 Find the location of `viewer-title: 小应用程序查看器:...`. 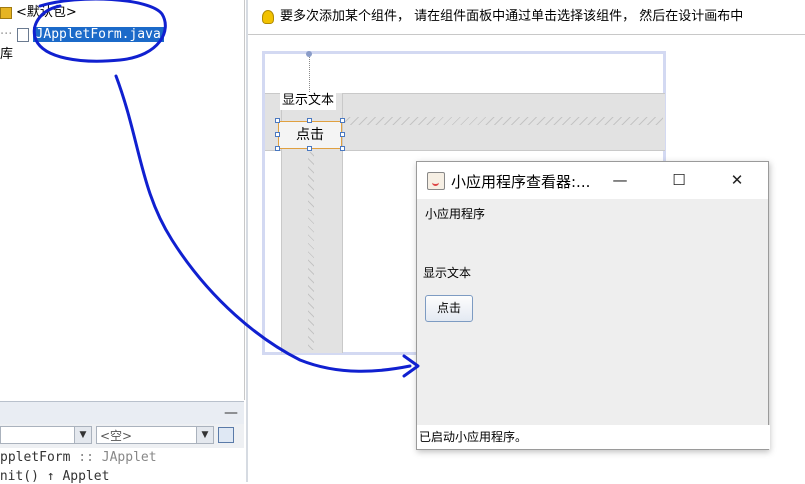

viewer-title: 小应用程序查看器:... is located at coordinates (521, 182).